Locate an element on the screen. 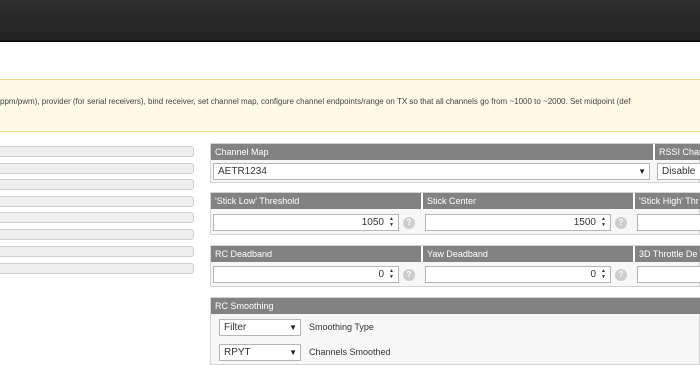  top-toolbar is located at coordinates (350, 20).